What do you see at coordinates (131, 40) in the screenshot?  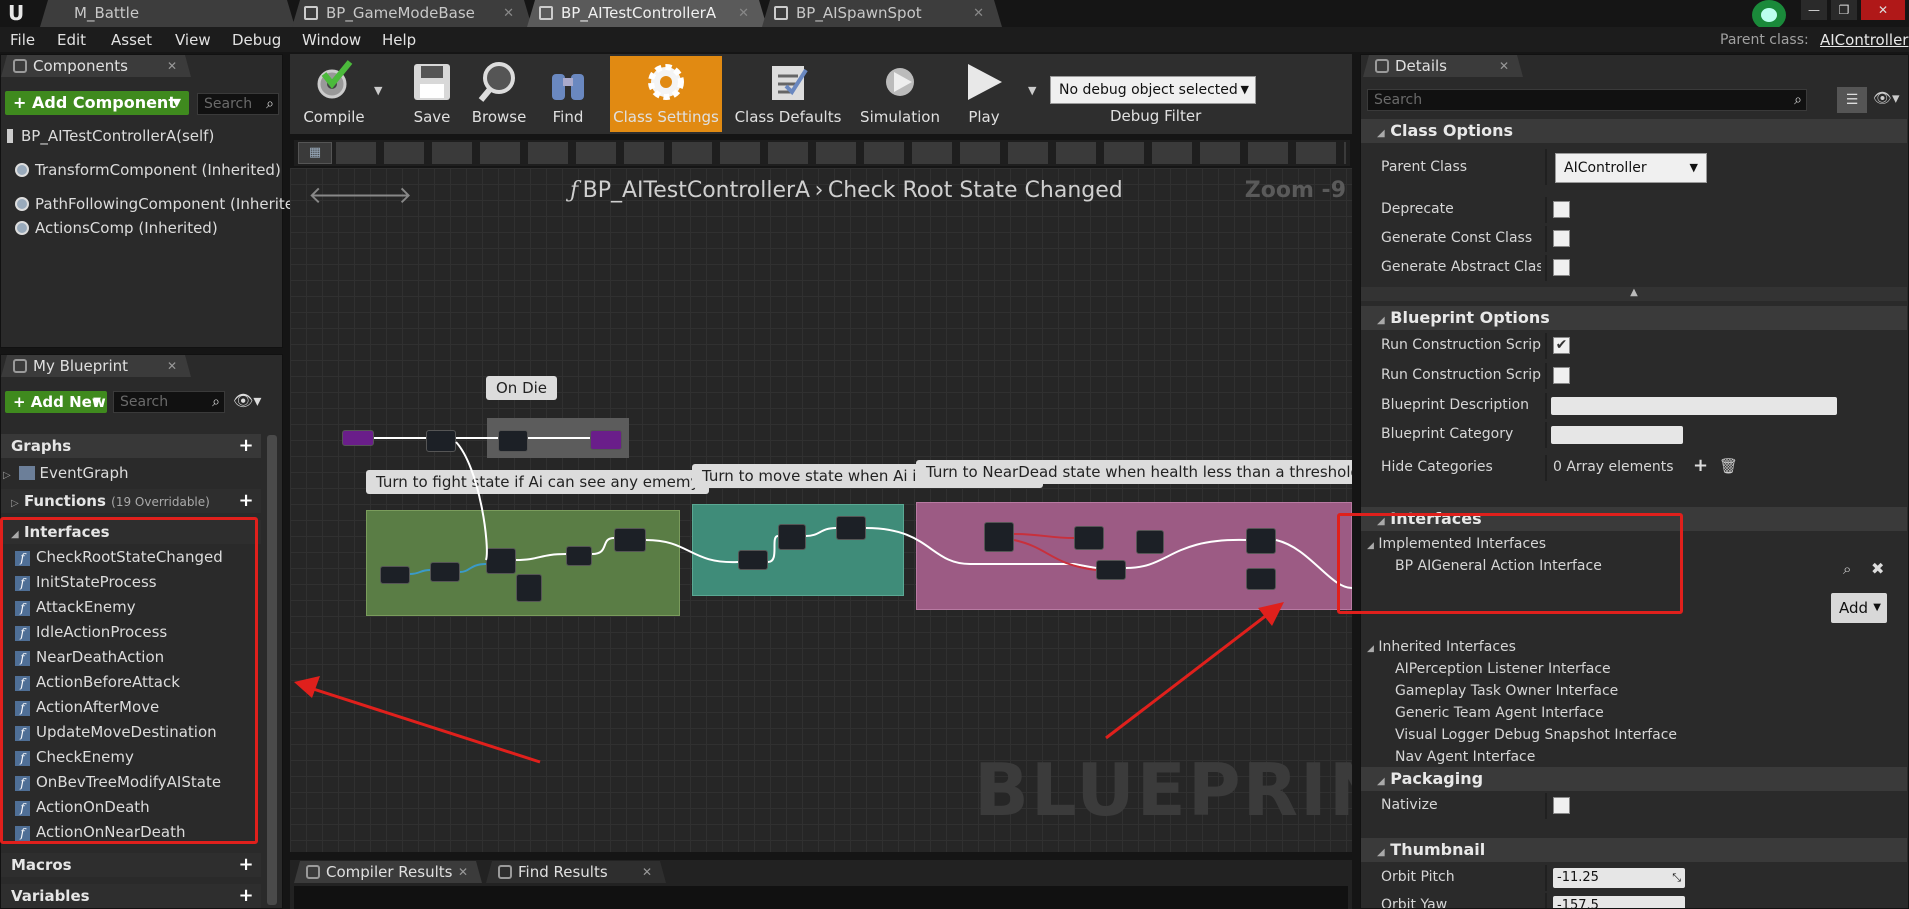 I see `menu-asset: Asset` at bounding box center [131, 40].